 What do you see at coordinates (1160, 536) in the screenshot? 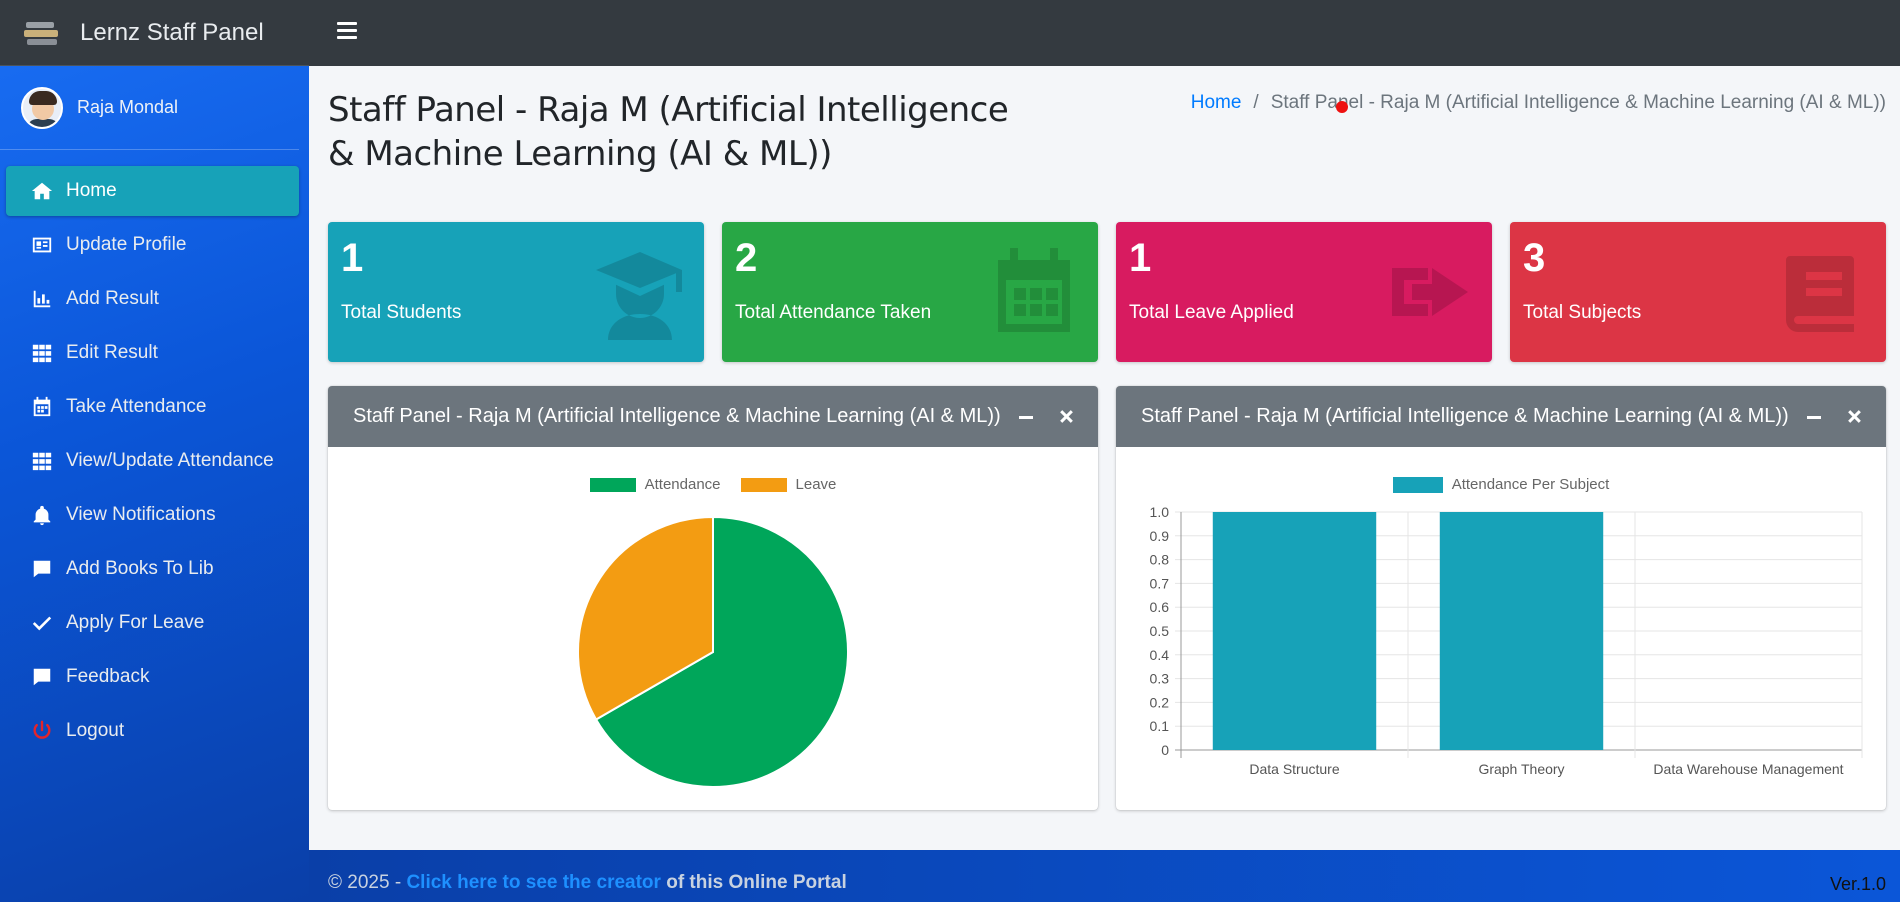
I see `y-tick-label: 0.9` at bounding box center [1160, 536].